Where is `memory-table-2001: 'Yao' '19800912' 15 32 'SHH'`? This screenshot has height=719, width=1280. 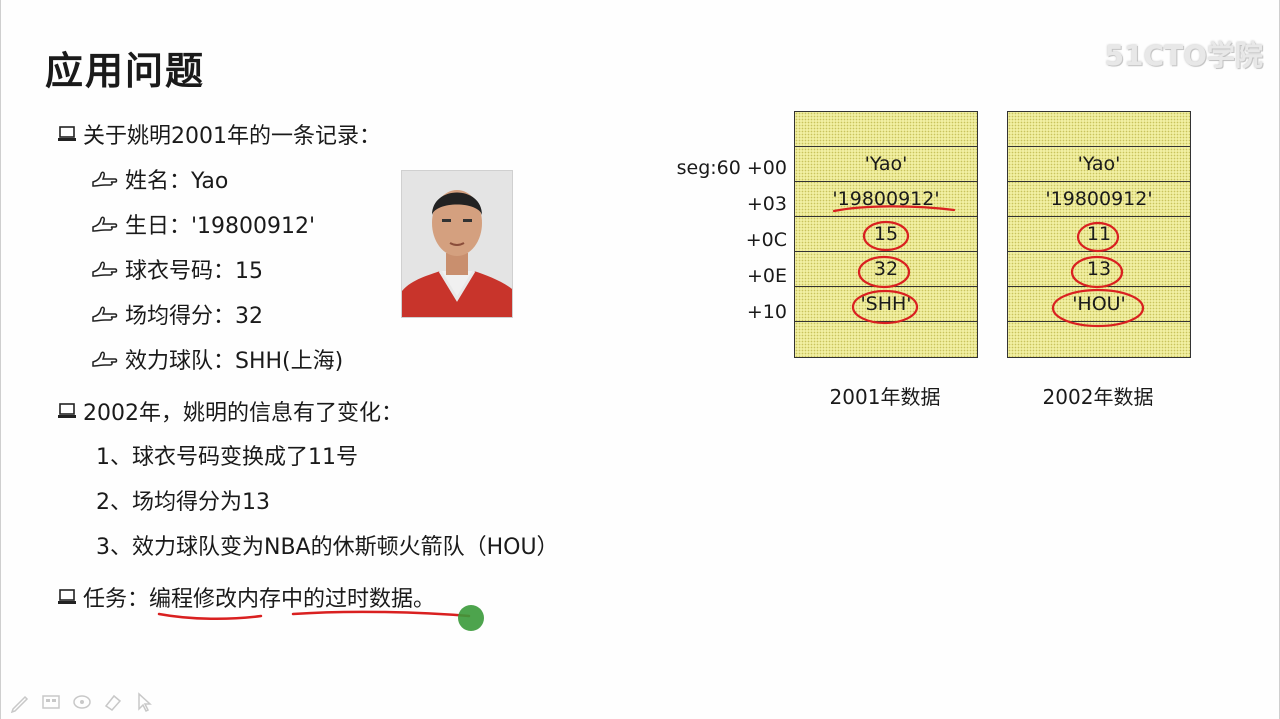 memory-table-2001: 'Yao' '19800912' 15 32 'SHH' is located at coordinates (886, 234).